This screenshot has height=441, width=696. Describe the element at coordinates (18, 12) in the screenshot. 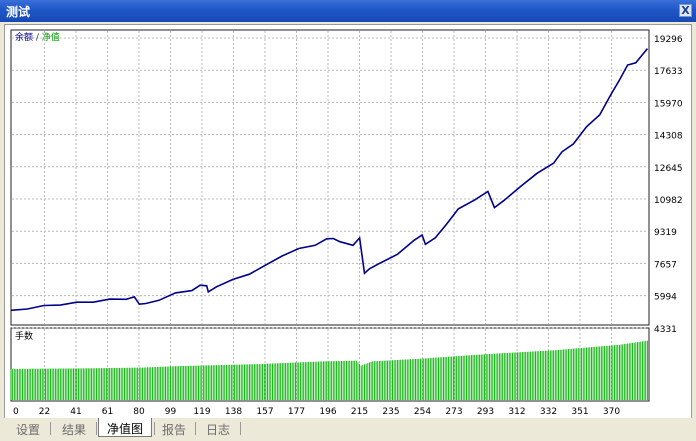

I see `window-title: 测试` at that location.